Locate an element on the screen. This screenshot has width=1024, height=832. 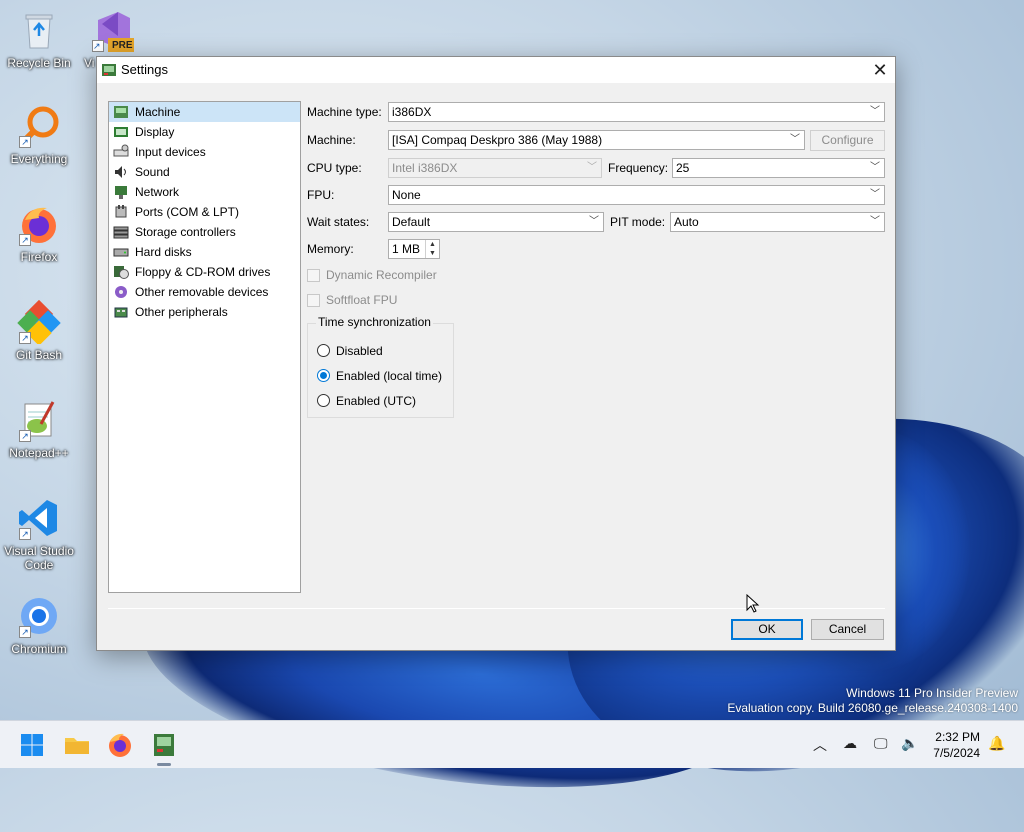
desktop-icon-notepad-plus-plus: ↗ Notepad++ is located at coordinates (39, 429).